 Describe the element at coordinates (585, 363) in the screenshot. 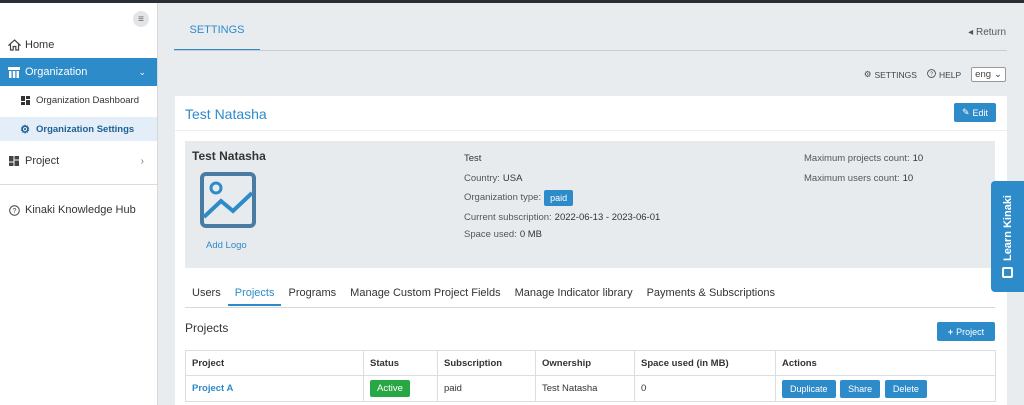

I see `column-header: Ownership` at that location.